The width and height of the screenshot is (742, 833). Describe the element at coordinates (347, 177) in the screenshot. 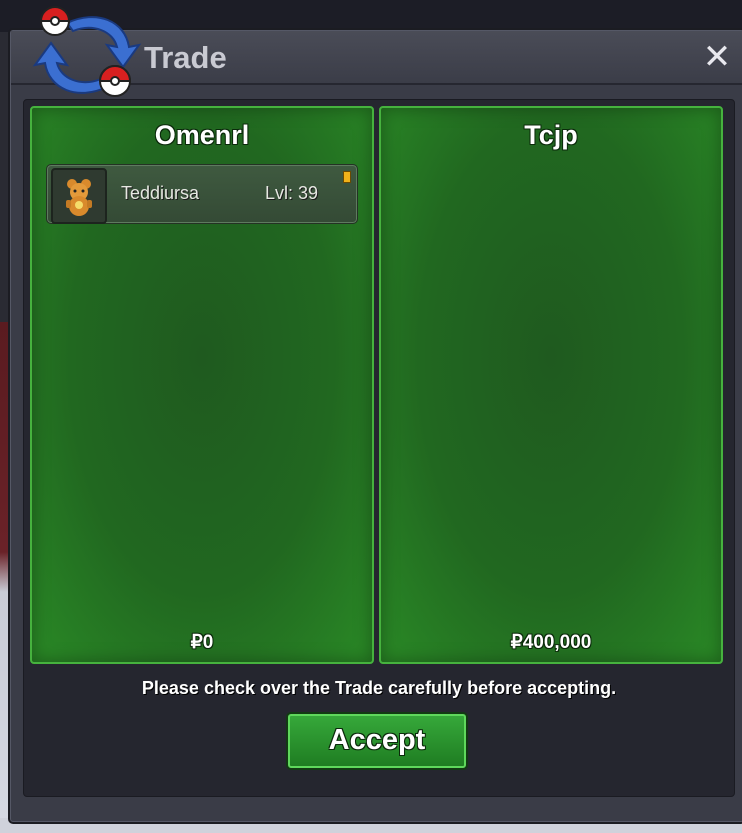

I see `held-item-icon` at that location.